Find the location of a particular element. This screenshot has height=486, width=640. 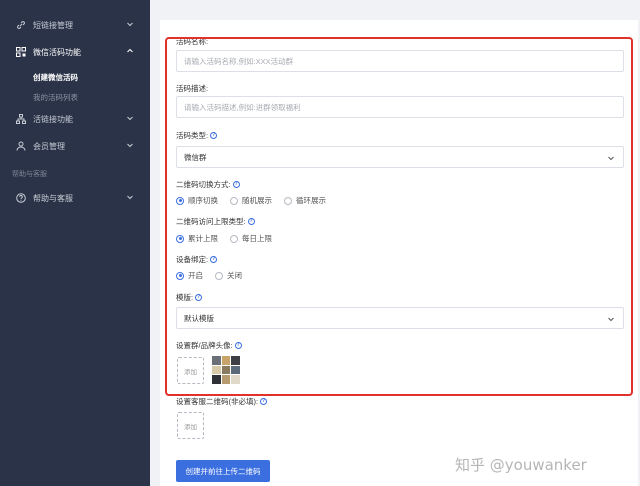

user-icon is located at coordinates (20, 145).